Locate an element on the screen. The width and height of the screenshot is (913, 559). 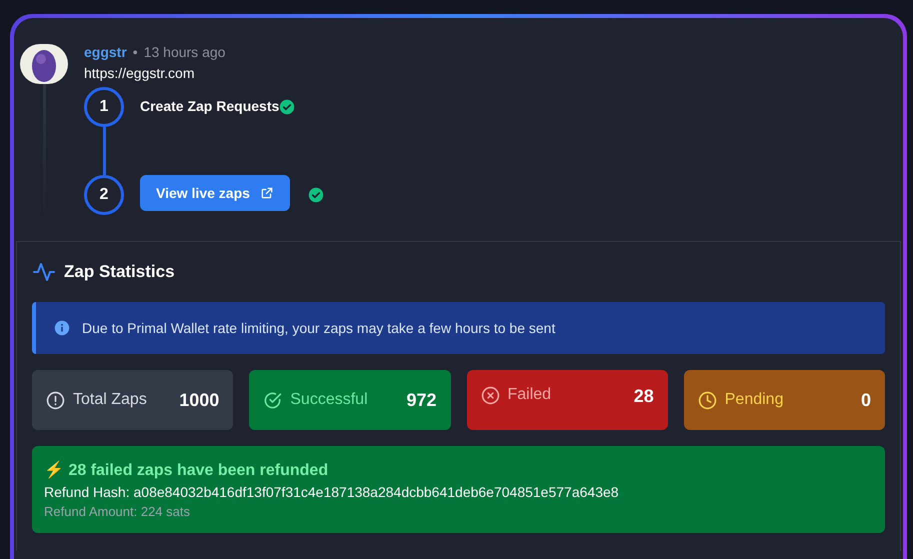
activity-icon is located at coordinates (44, 272).